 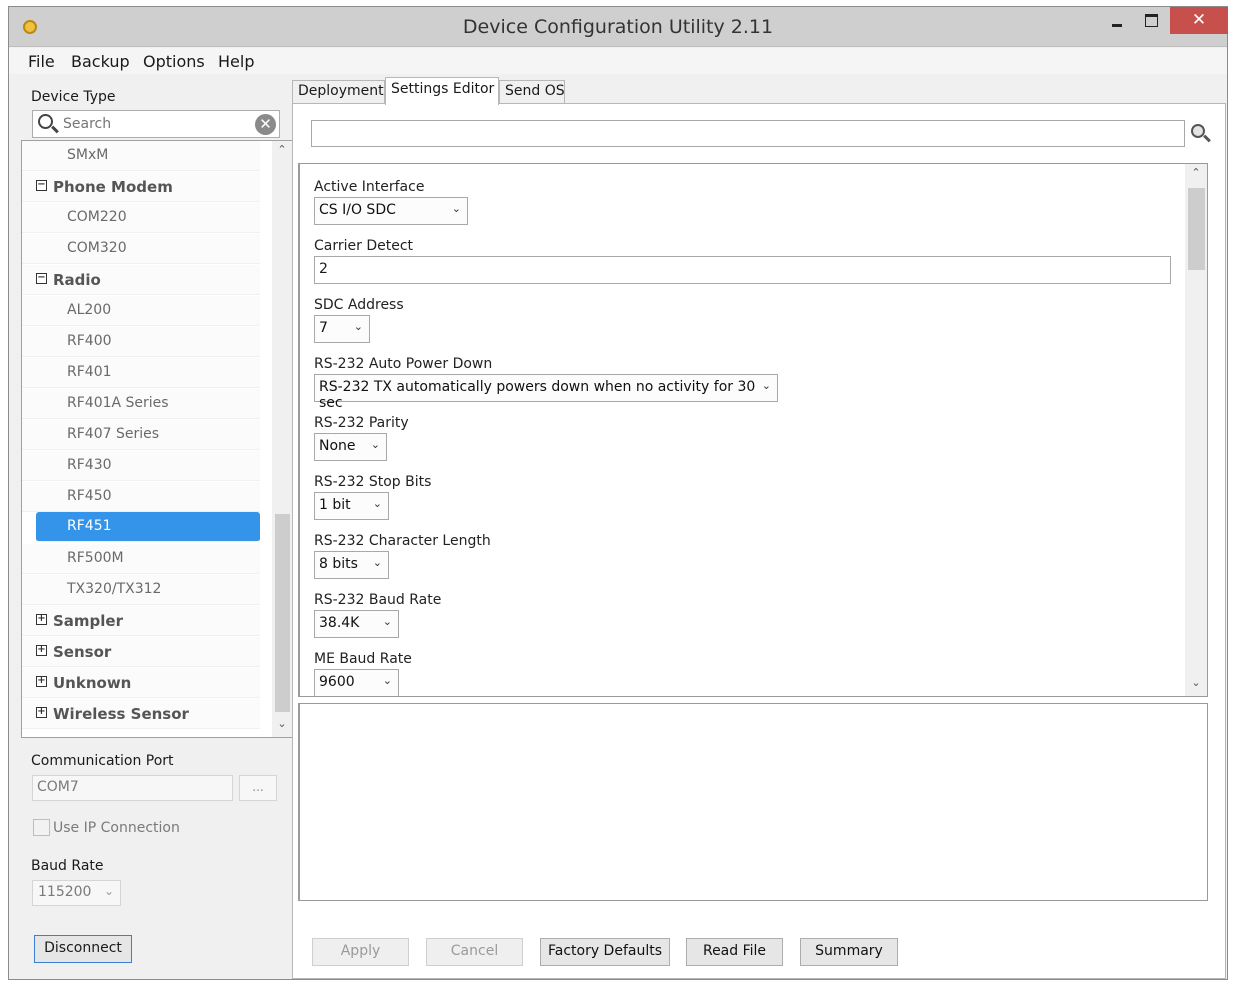 What do you see at coordinates (141, 683) in the screenshot?
I see `tree-group-unknown: + Unknown` at bounding box center [141, 683].